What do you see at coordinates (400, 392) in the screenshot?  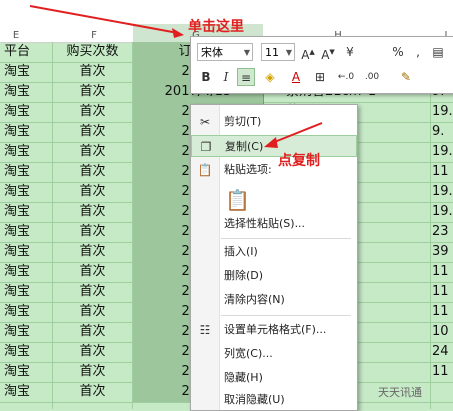 I see `watermark: 天天讯通` at bounding box center [400, 392].